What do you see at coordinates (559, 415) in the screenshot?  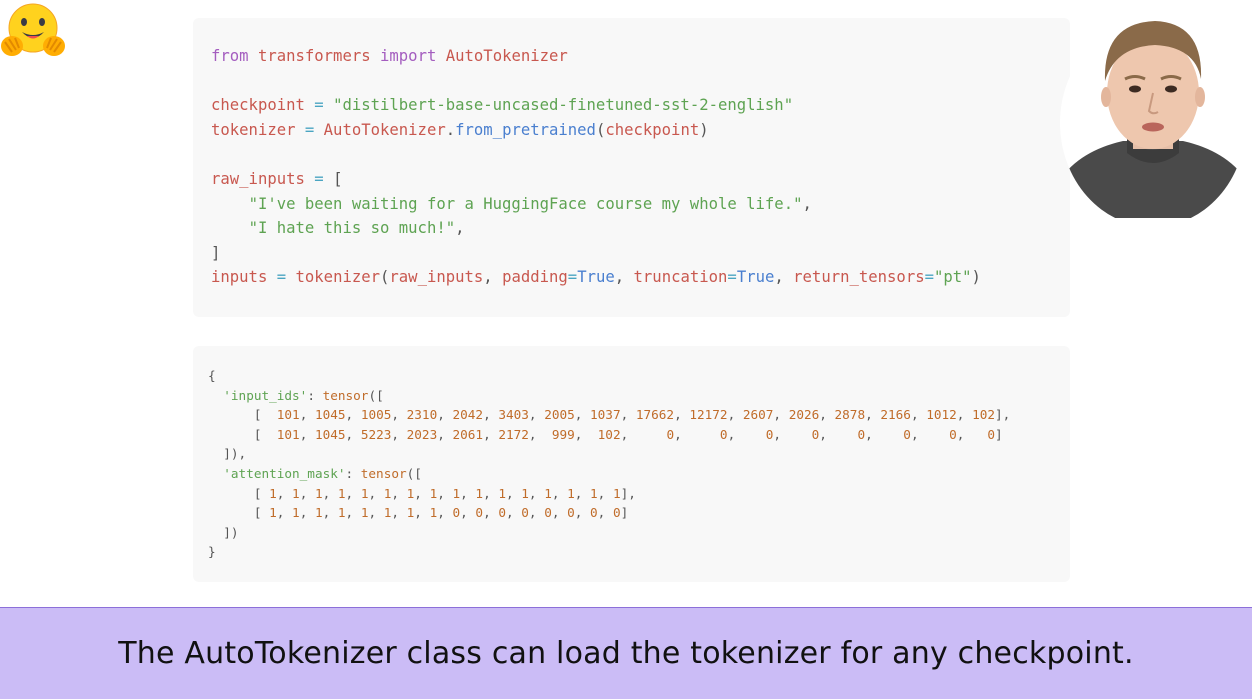 I see `tensor-value: 2005` at bounding box center [559, 415].